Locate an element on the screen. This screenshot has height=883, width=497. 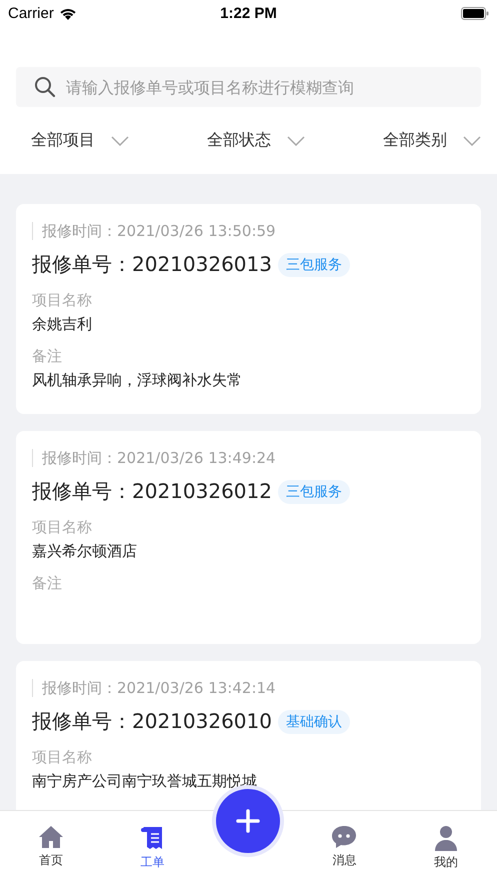
filter-dropdown: 全部项目 is located at coordinates (80, 140).